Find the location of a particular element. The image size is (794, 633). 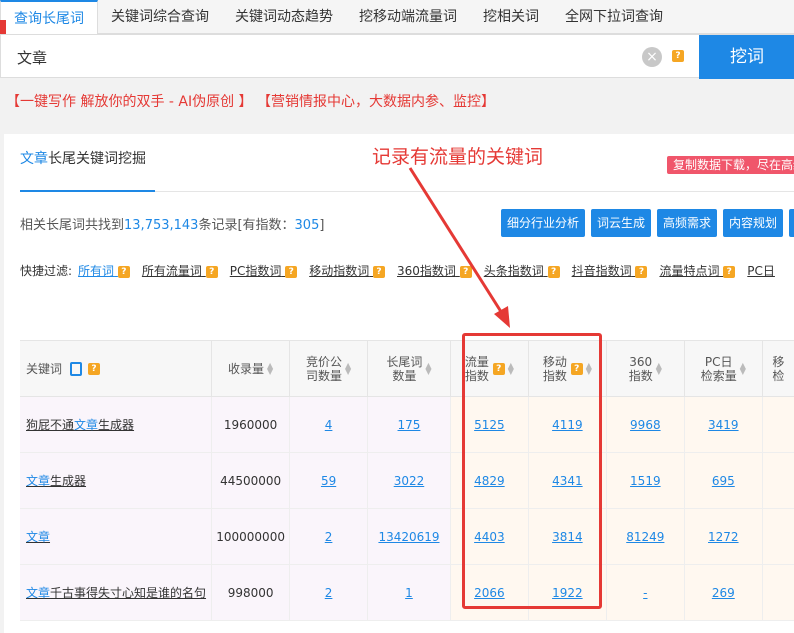

copy-download-banner: 复制数据下载，尽在高级版 is located at coordinates (730, 165).